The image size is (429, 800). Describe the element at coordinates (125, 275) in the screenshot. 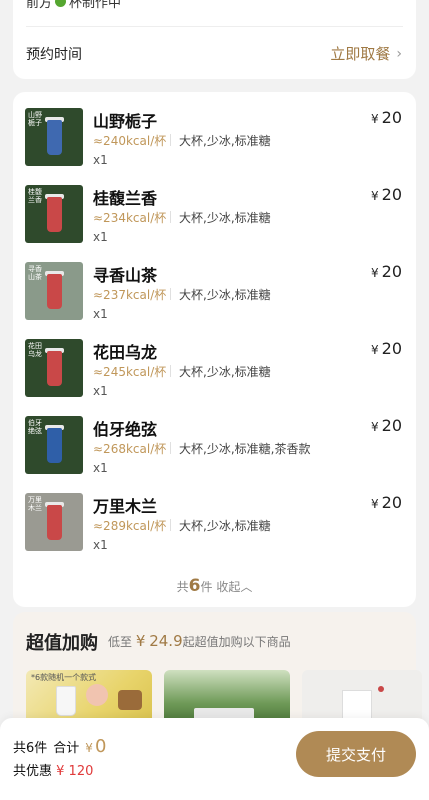

I see `item-name: 寻香山茶` at that location.